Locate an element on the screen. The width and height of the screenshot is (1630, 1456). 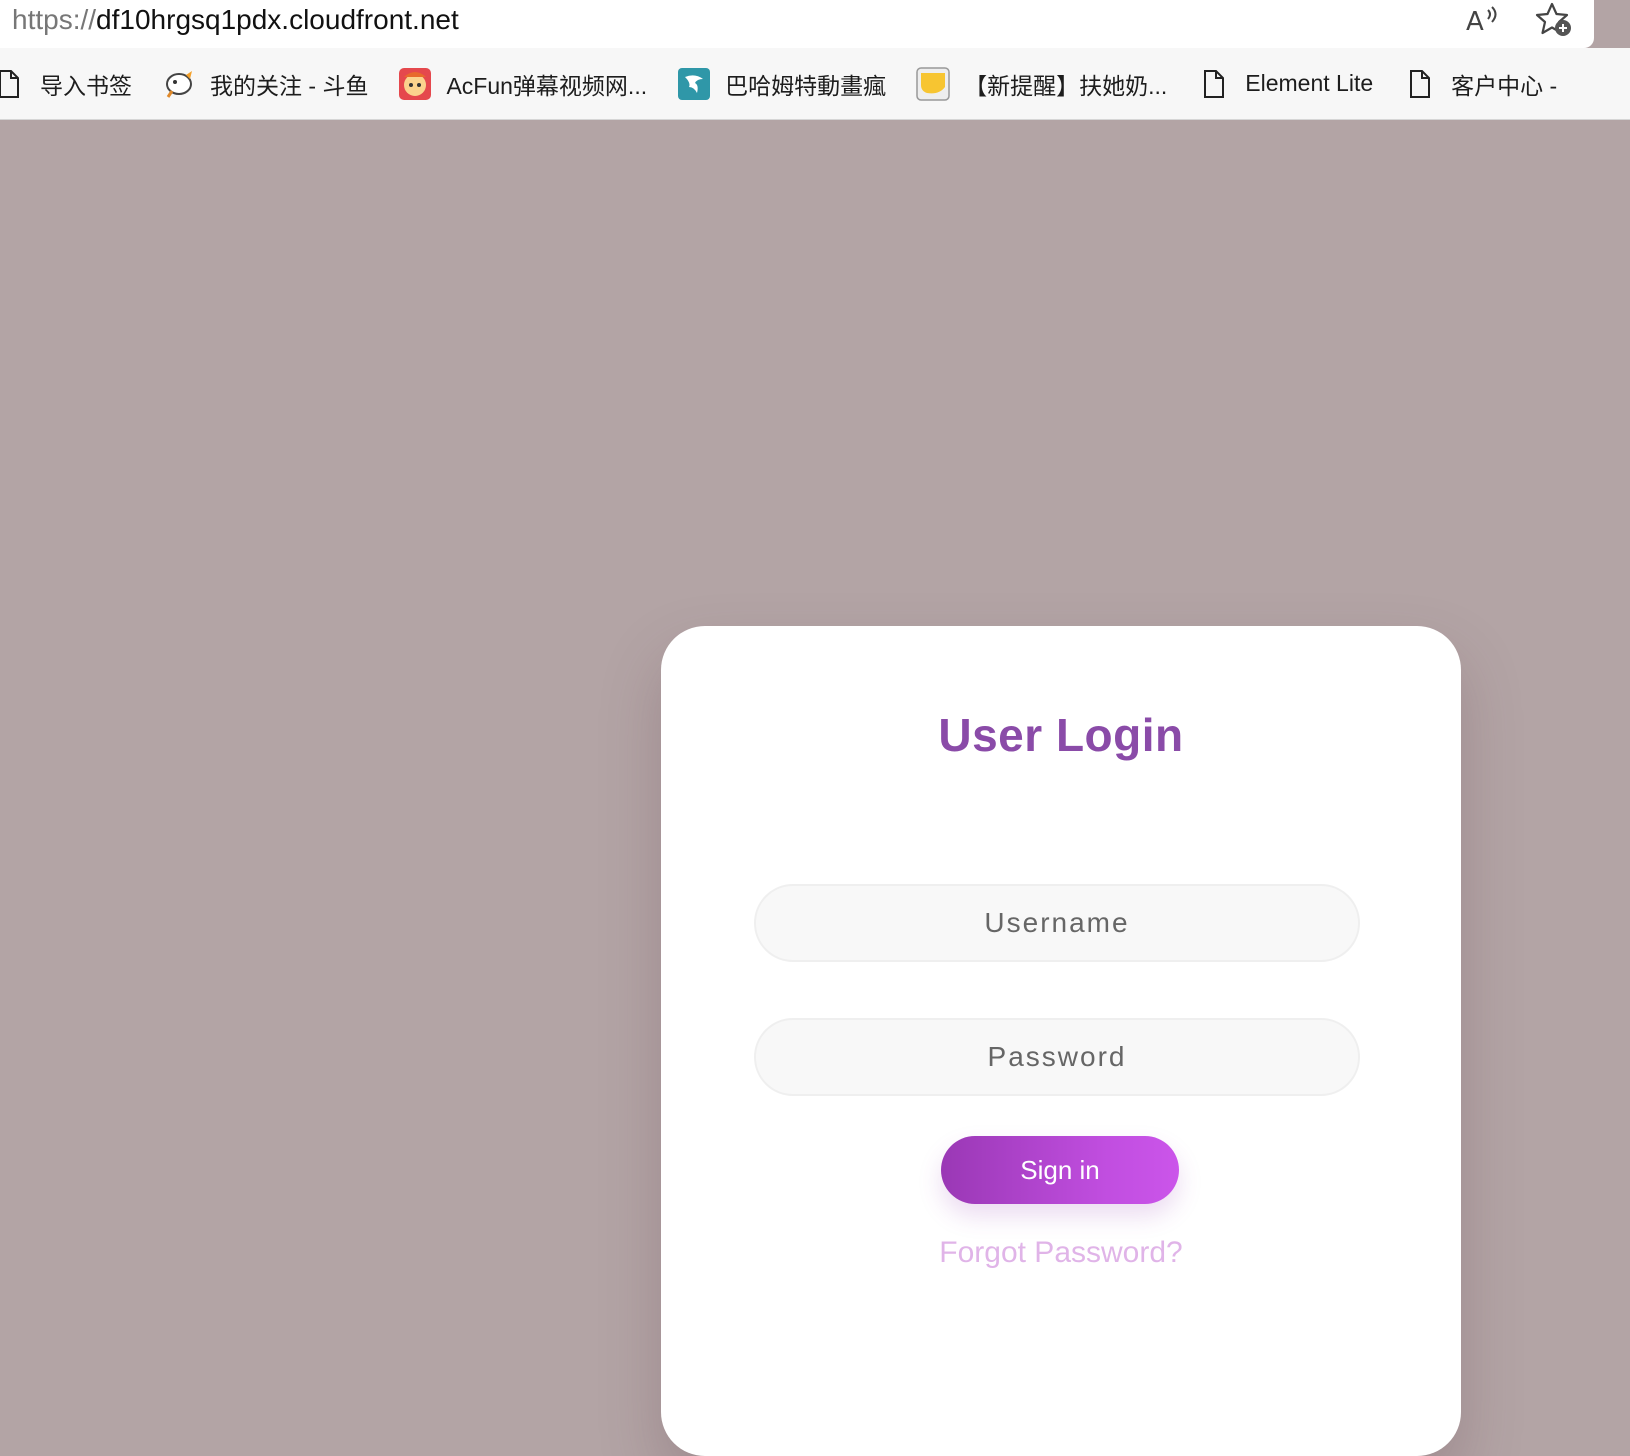
bookmark-bahamut: 巴哈姆特動畫瘋 is located at coordinates (796, 84).